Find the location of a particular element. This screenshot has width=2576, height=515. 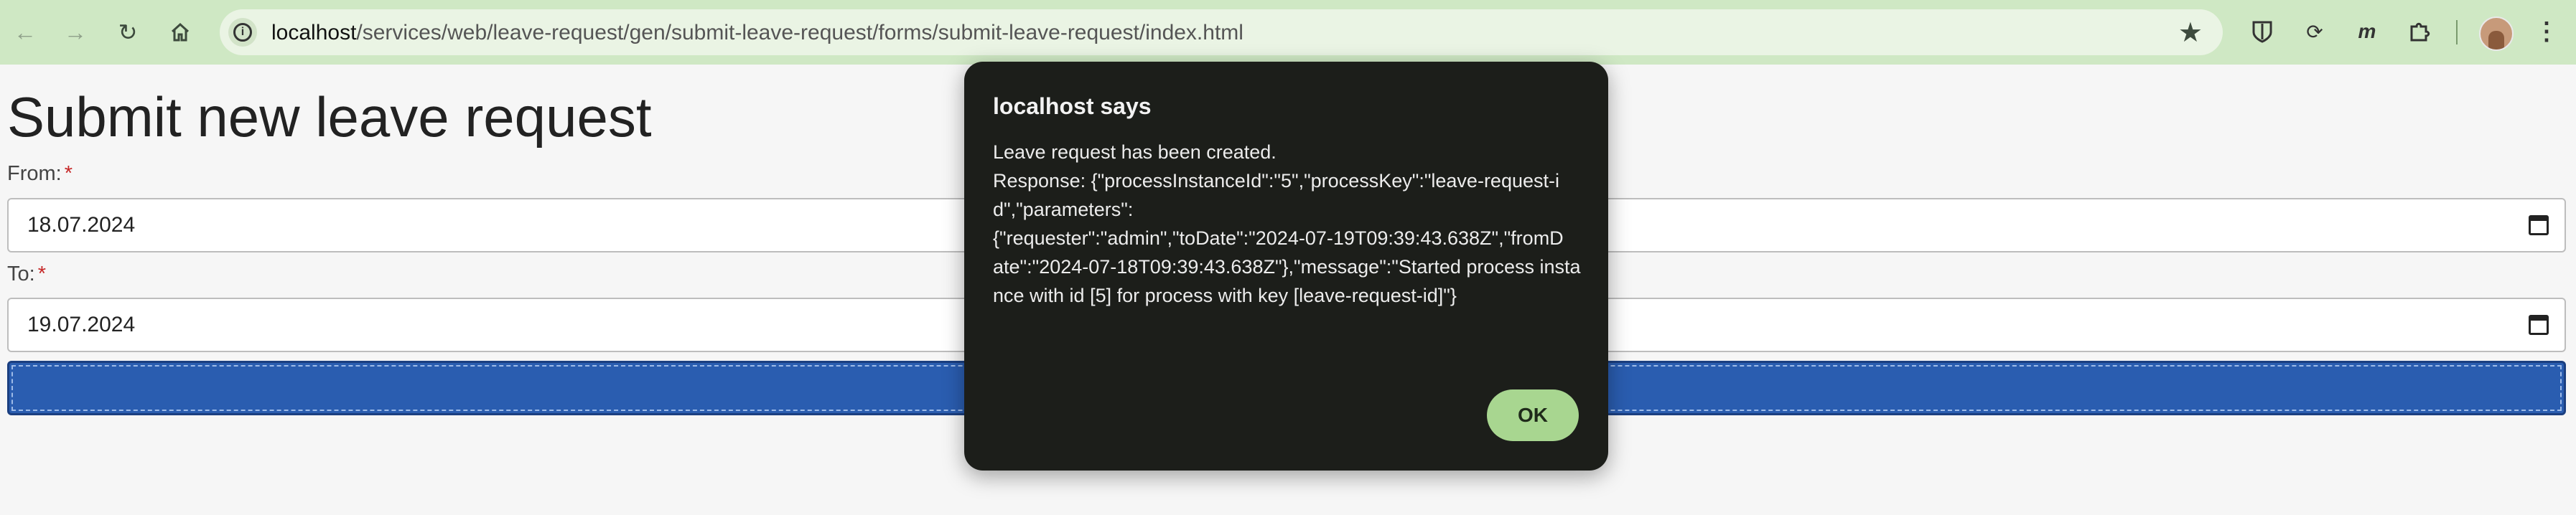

ok-button: OK is located at coordinates (1533, 415).